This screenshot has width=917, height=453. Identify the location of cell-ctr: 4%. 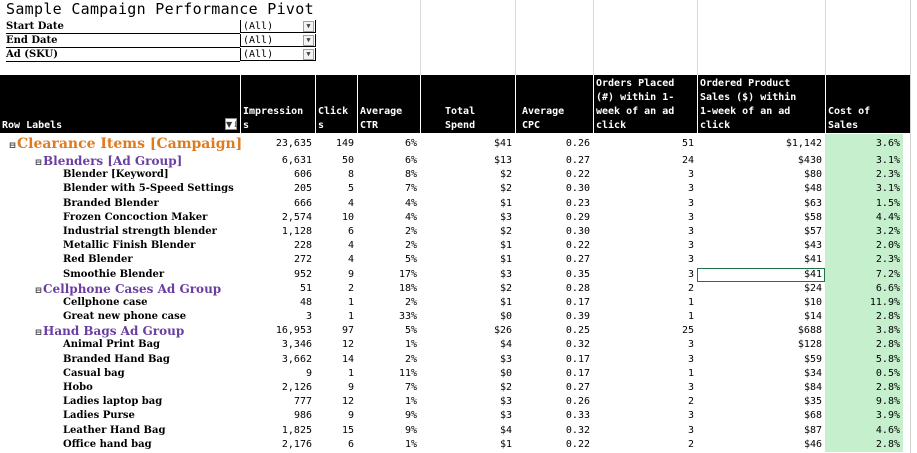
(388, 204).